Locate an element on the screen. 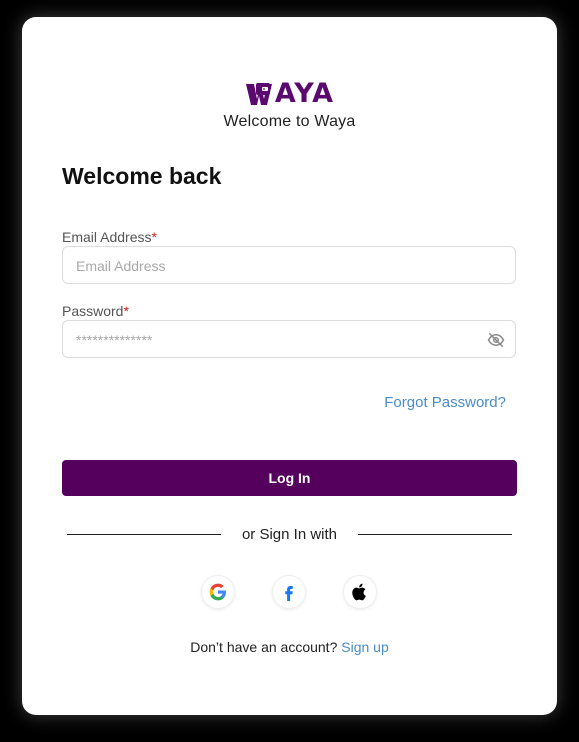 The height and width of the screenshot is (742, 579). apple-icon is located at coordinates (359, 592).